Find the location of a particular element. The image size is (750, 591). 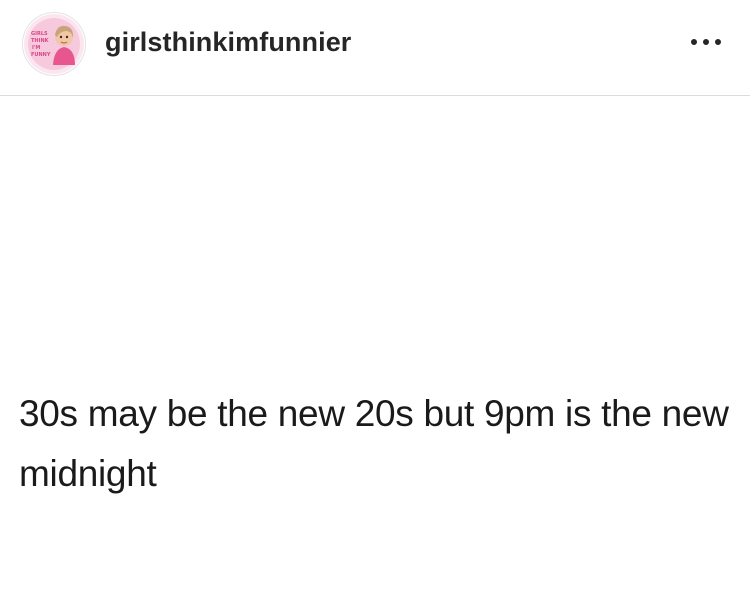

avatar-image: GIRLS THINK I'M FUNNY is located at coordinates (54, 44).